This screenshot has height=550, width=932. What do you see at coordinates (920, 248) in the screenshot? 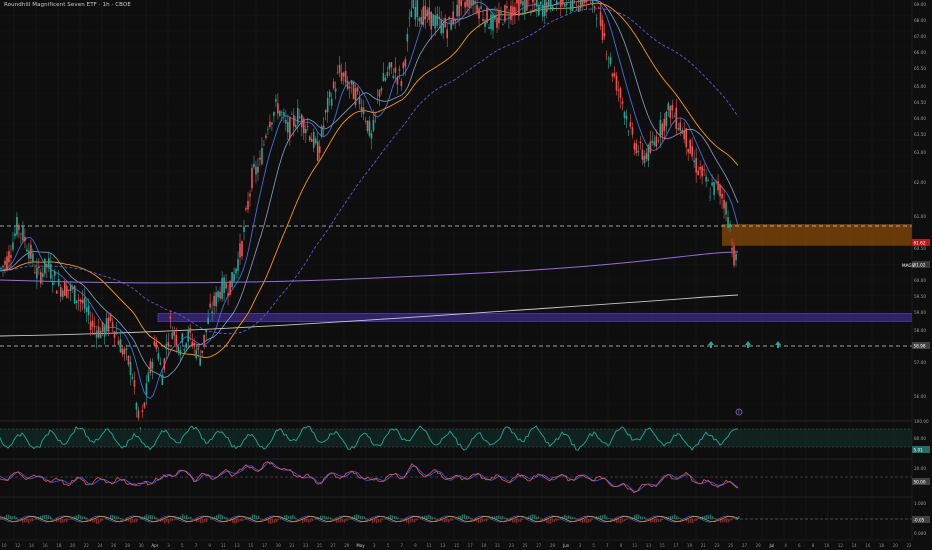
I see `price-axis-label: 60.50` at bounding box center [920, 248].